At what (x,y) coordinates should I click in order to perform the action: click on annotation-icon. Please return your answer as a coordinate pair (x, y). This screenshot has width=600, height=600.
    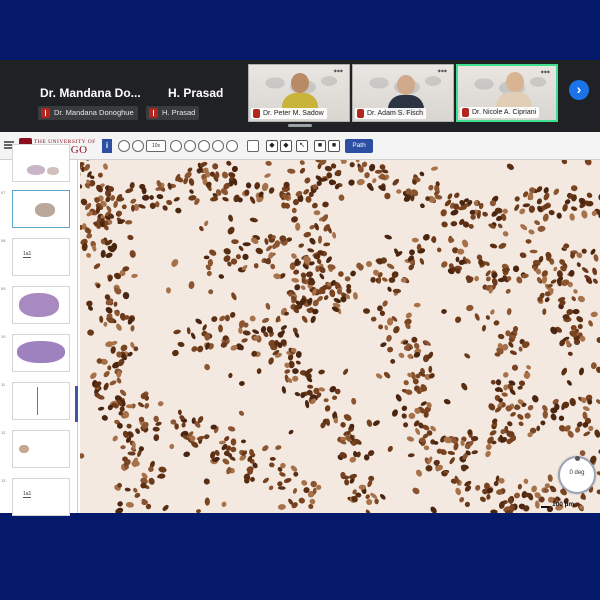
    Looking at the image, I should click on (176, 146).